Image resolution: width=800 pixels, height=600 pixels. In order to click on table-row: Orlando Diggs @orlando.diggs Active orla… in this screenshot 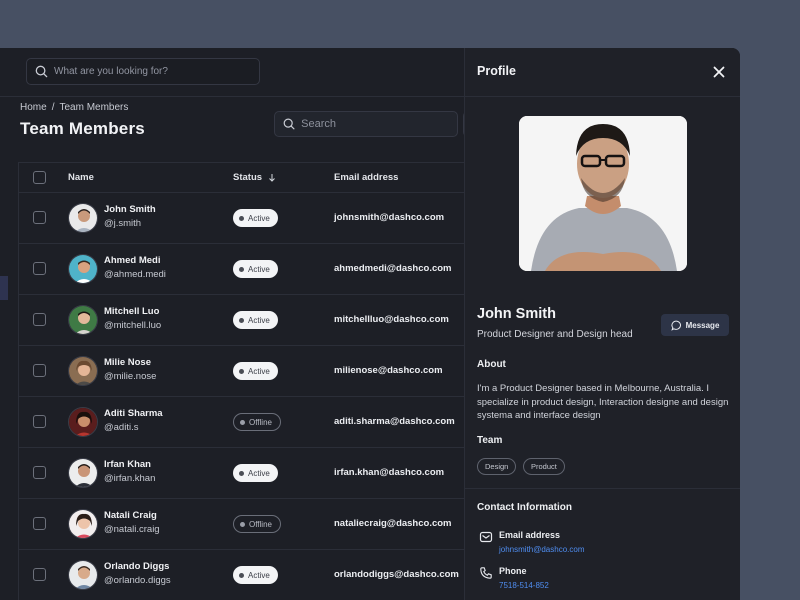, I will do `click(241, 575)`.